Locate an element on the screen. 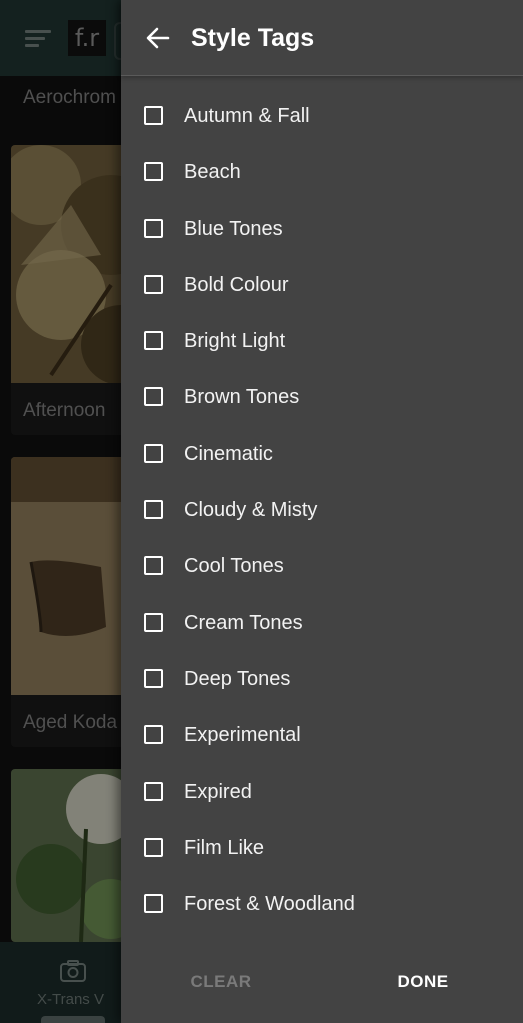 This screenshot has height=1023, width=523. tag-list-item: Beach is located at coordinates (322, 173).